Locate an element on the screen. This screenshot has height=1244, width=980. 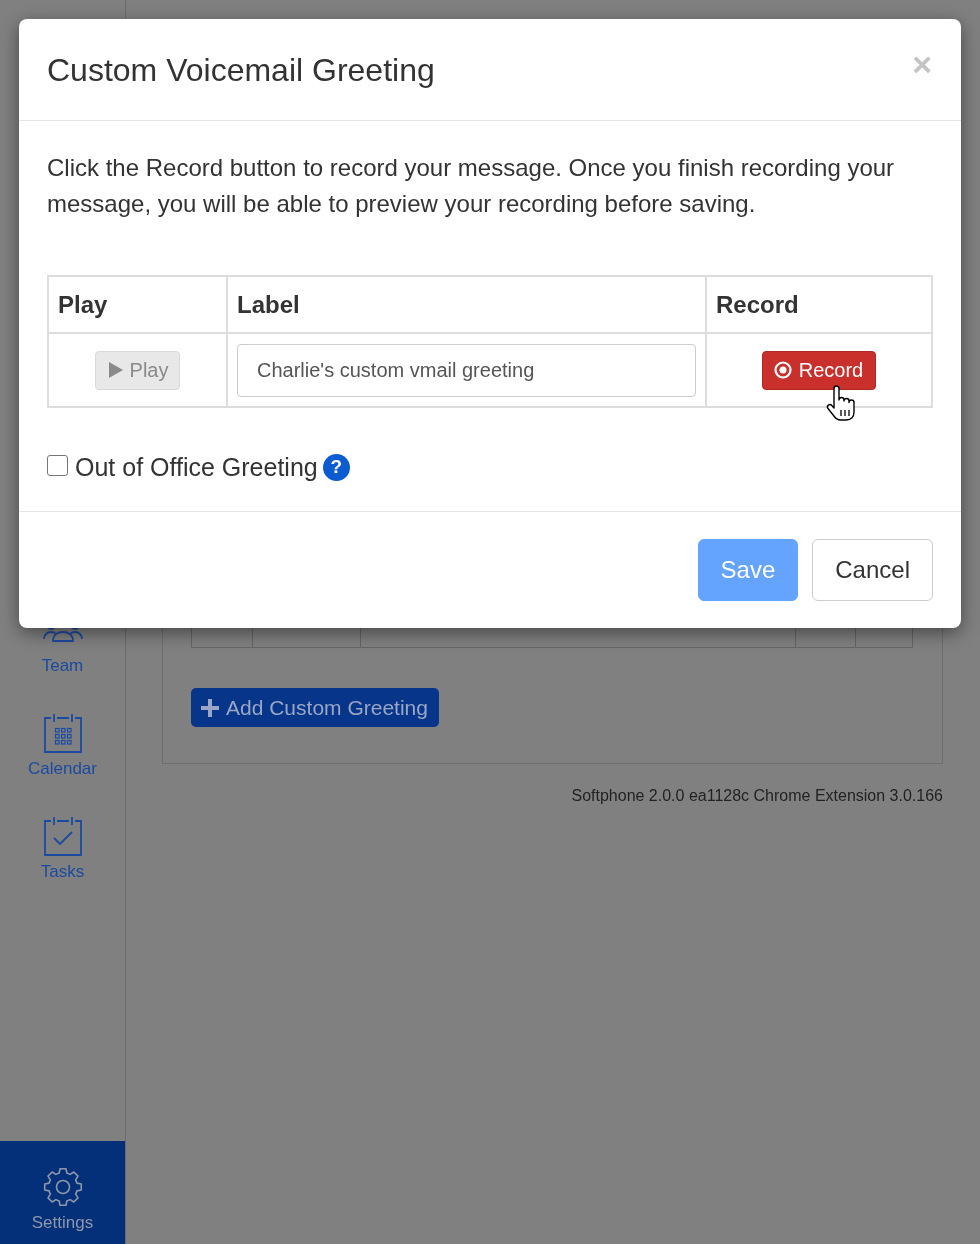
calendar-icon is located at coordinates (62, 733).